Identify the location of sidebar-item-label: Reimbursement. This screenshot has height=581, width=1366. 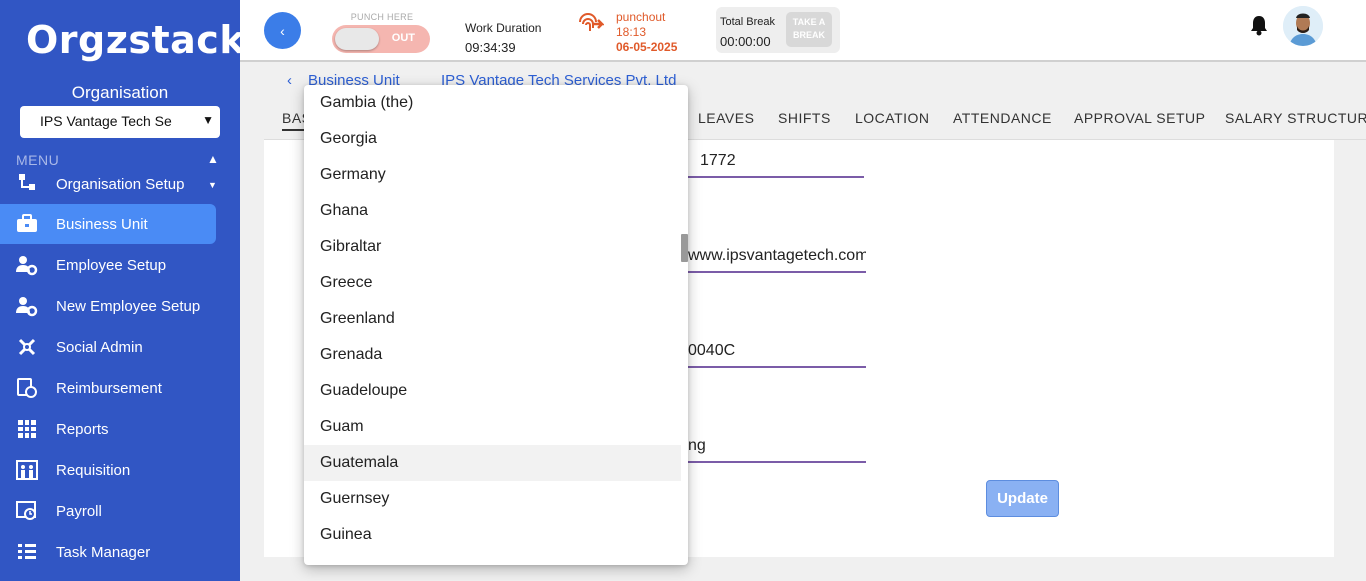
(109, 388).